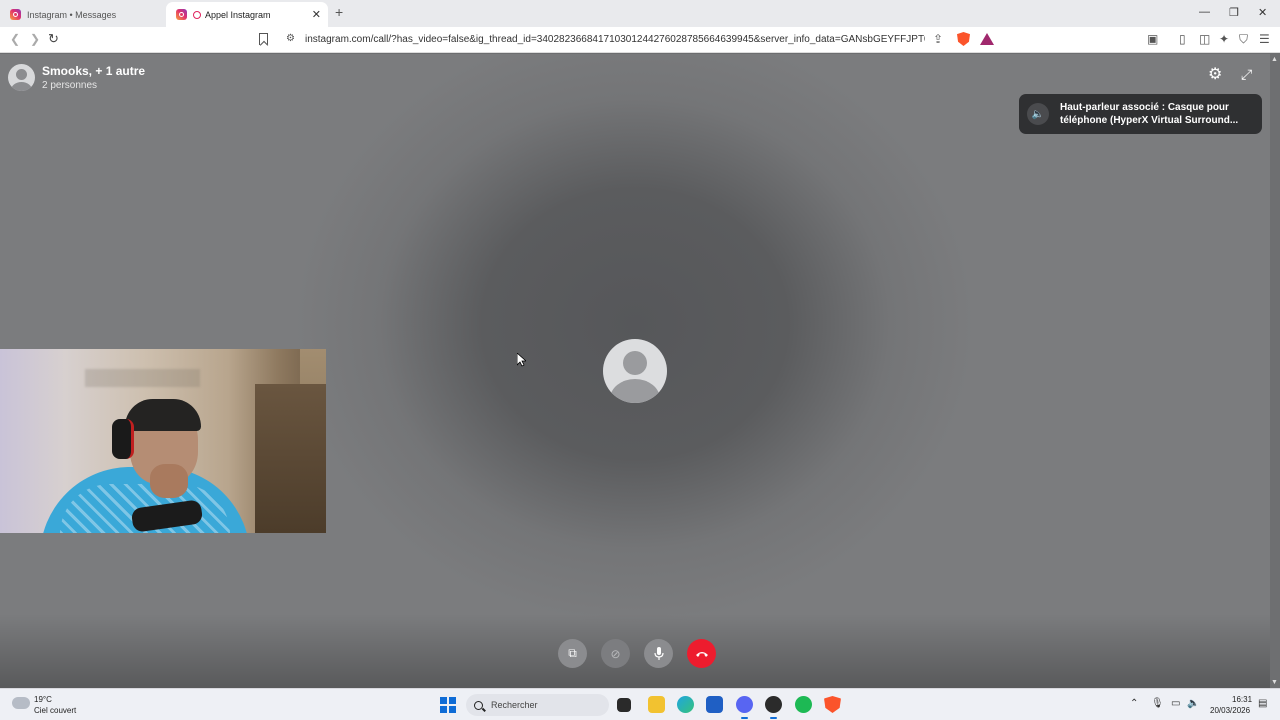  What do you see at coordinates (1224, 39) in the screenshot?
I see `leo-ai-icon: ✦` at bounding box center [1224, 39].